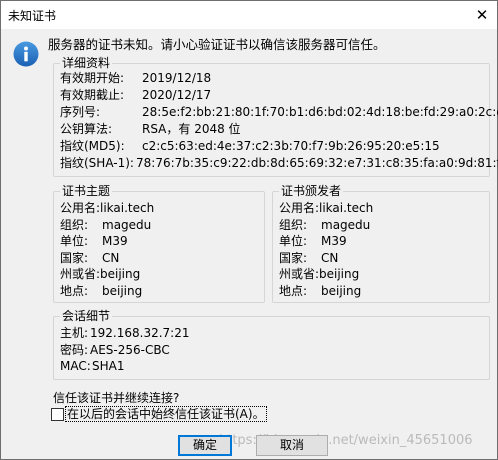 This screenshot has height=460, width=498. What do you see at coordinates (86, 191) in the screenshot?
I see `subject-group-title: 证书主题` at bounding box center [86, 191].